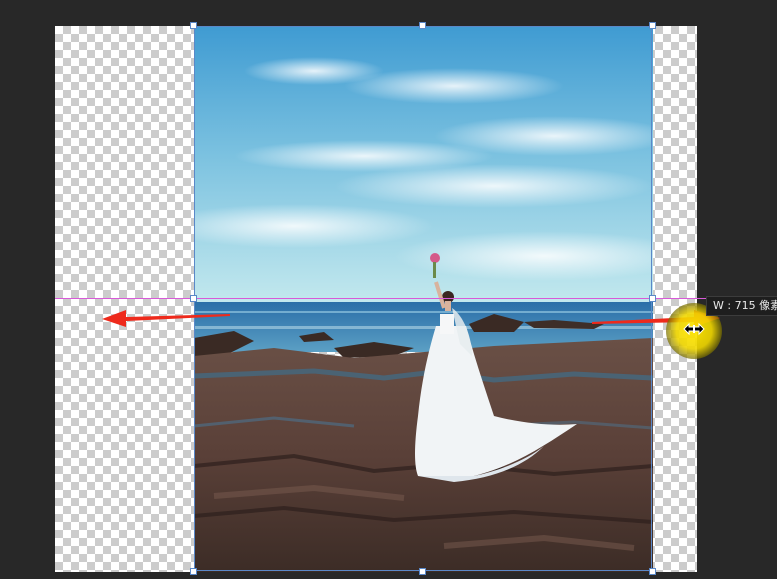 The width and height of the screenshot is (777, 579). I want to click on resize-horizontal-cursor-icon, so click(694, 329).